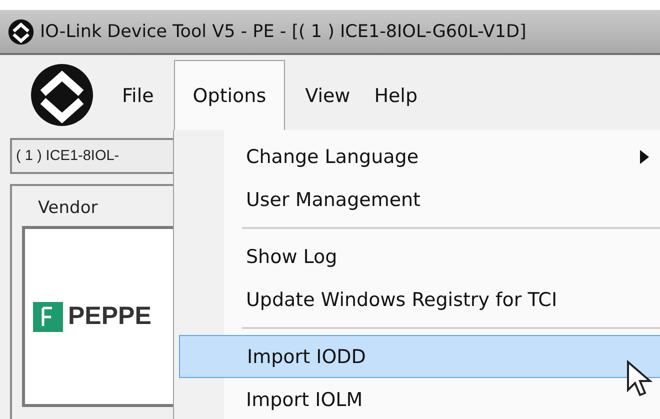  What do you see at coordinates (68, 208) in the screenshot?
I see `group-title: Vendor` at bounding box center [68, 208].